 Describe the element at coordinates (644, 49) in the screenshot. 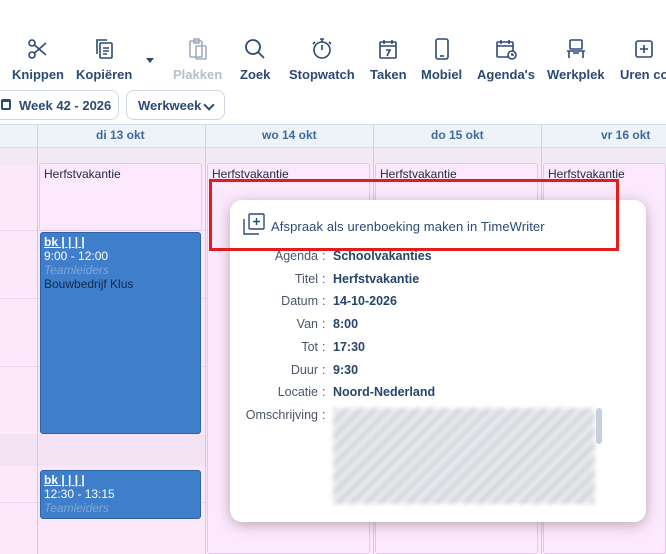

I see `hours-icon` at that location.